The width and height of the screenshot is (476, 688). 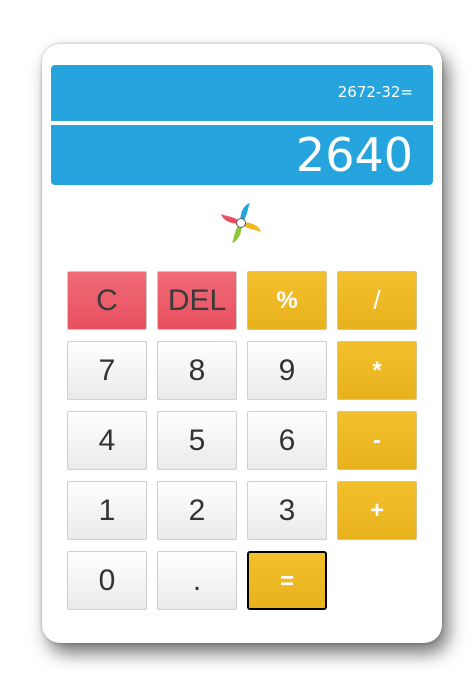 What do you see at coordinates (107, 300) in the screenshot?
I see `clear-button: C` at bounding box center [107, 300].